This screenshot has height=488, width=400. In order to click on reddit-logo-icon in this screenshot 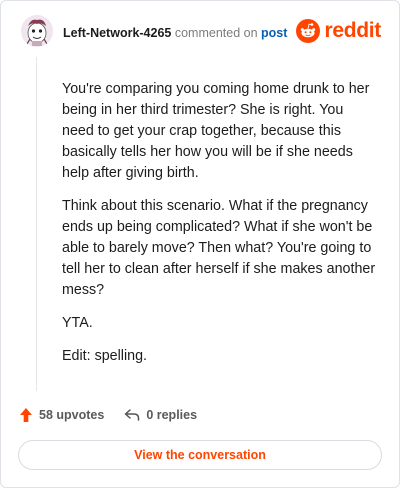, I will do `click(308, 31)`.